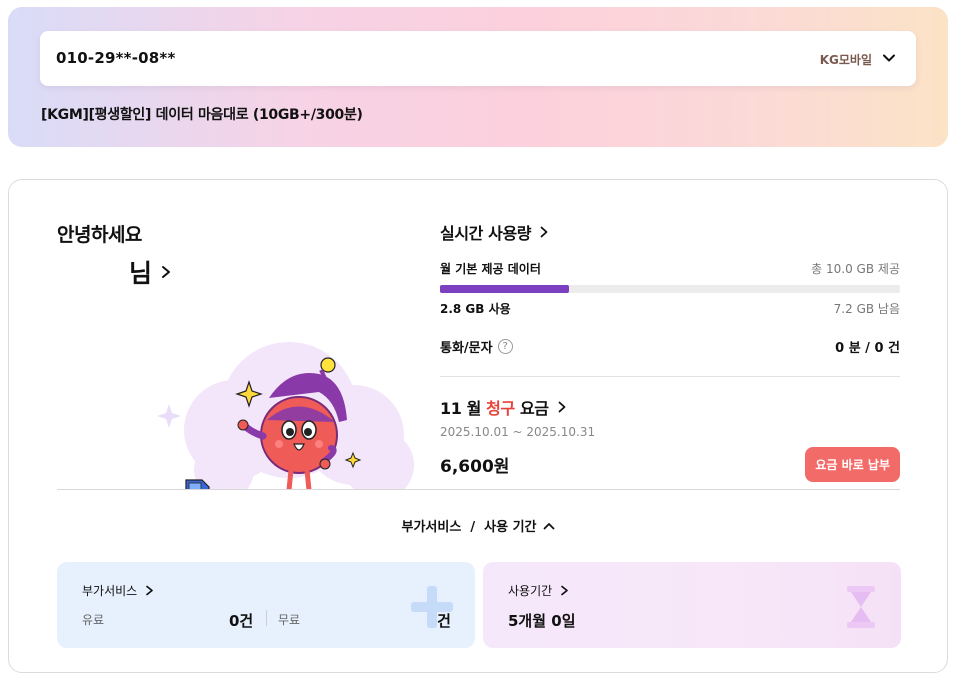 The width and height of the screenshot is (957, 683). What do you see at coordinates (670, 232) in the screenshot?
I see `realtime-usage-link: 실시간 사용량` at bounding box center [670, 232].